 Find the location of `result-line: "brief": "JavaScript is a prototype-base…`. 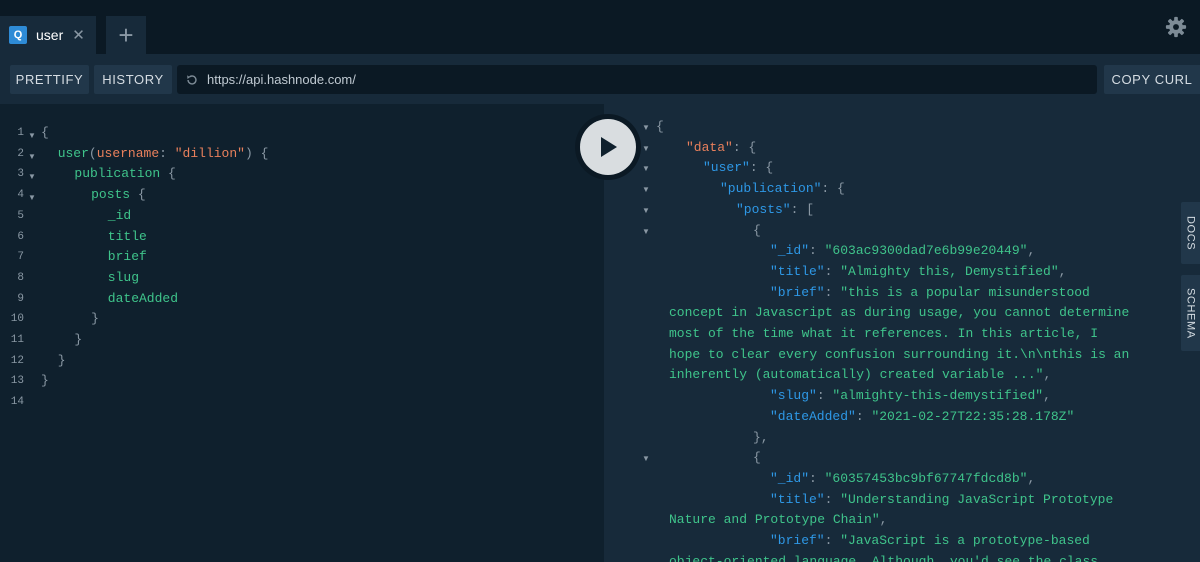

result-line: "brief": "JavaScript is a prototype-base… is located at coordinates (930, 540).